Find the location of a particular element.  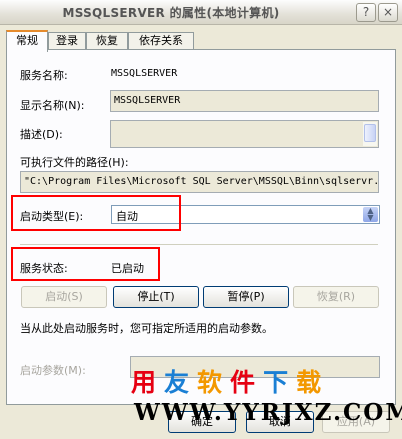

start-params-label: 启动参数(M): is located at coordinates (53, 370).